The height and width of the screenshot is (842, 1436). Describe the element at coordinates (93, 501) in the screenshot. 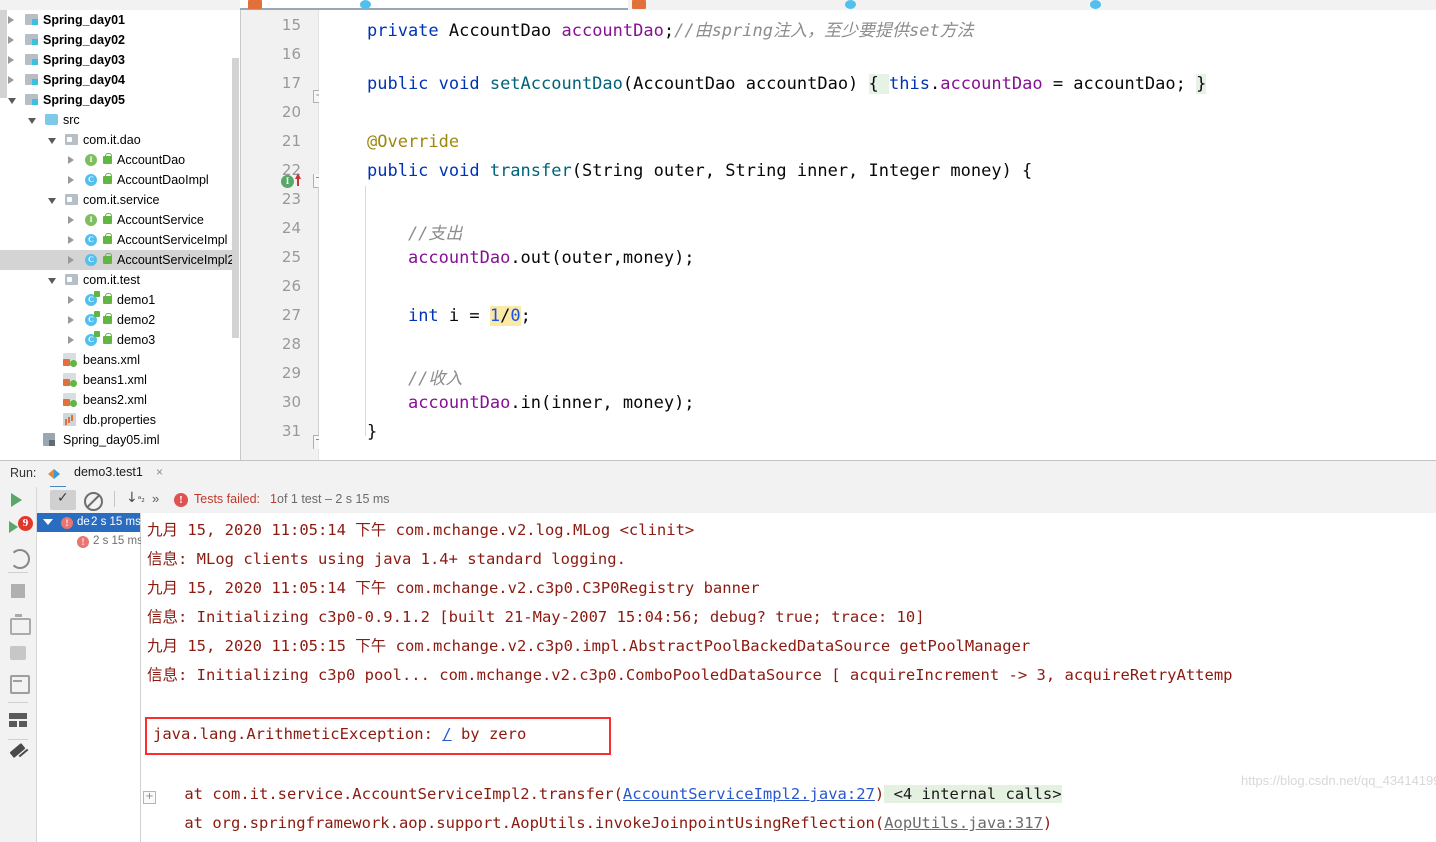

I see `hide-ignored-tests-icon` at that location.